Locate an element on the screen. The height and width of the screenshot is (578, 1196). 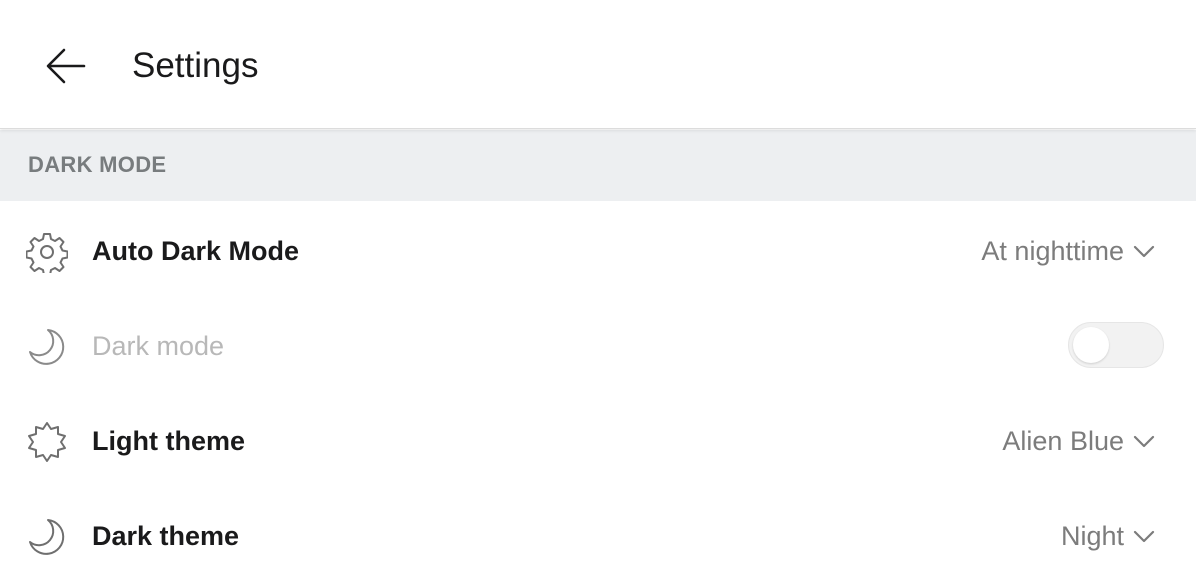
auto-dark-mode-dropdown: At nighttime is located at coordinates (1068, 251).